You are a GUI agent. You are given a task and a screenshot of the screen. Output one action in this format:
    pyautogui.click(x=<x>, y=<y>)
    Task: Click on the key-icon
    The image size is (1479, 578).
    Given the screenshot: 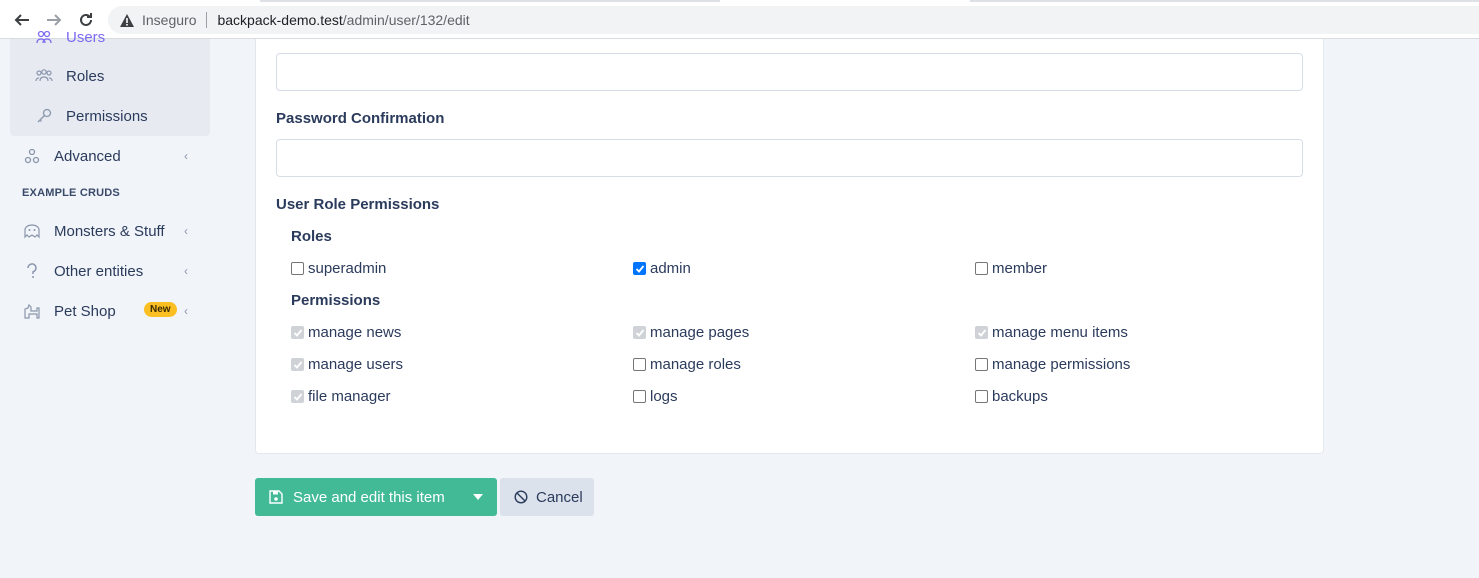 What is the action you would take?
    pyautogui.click(x=44, y=116)
    